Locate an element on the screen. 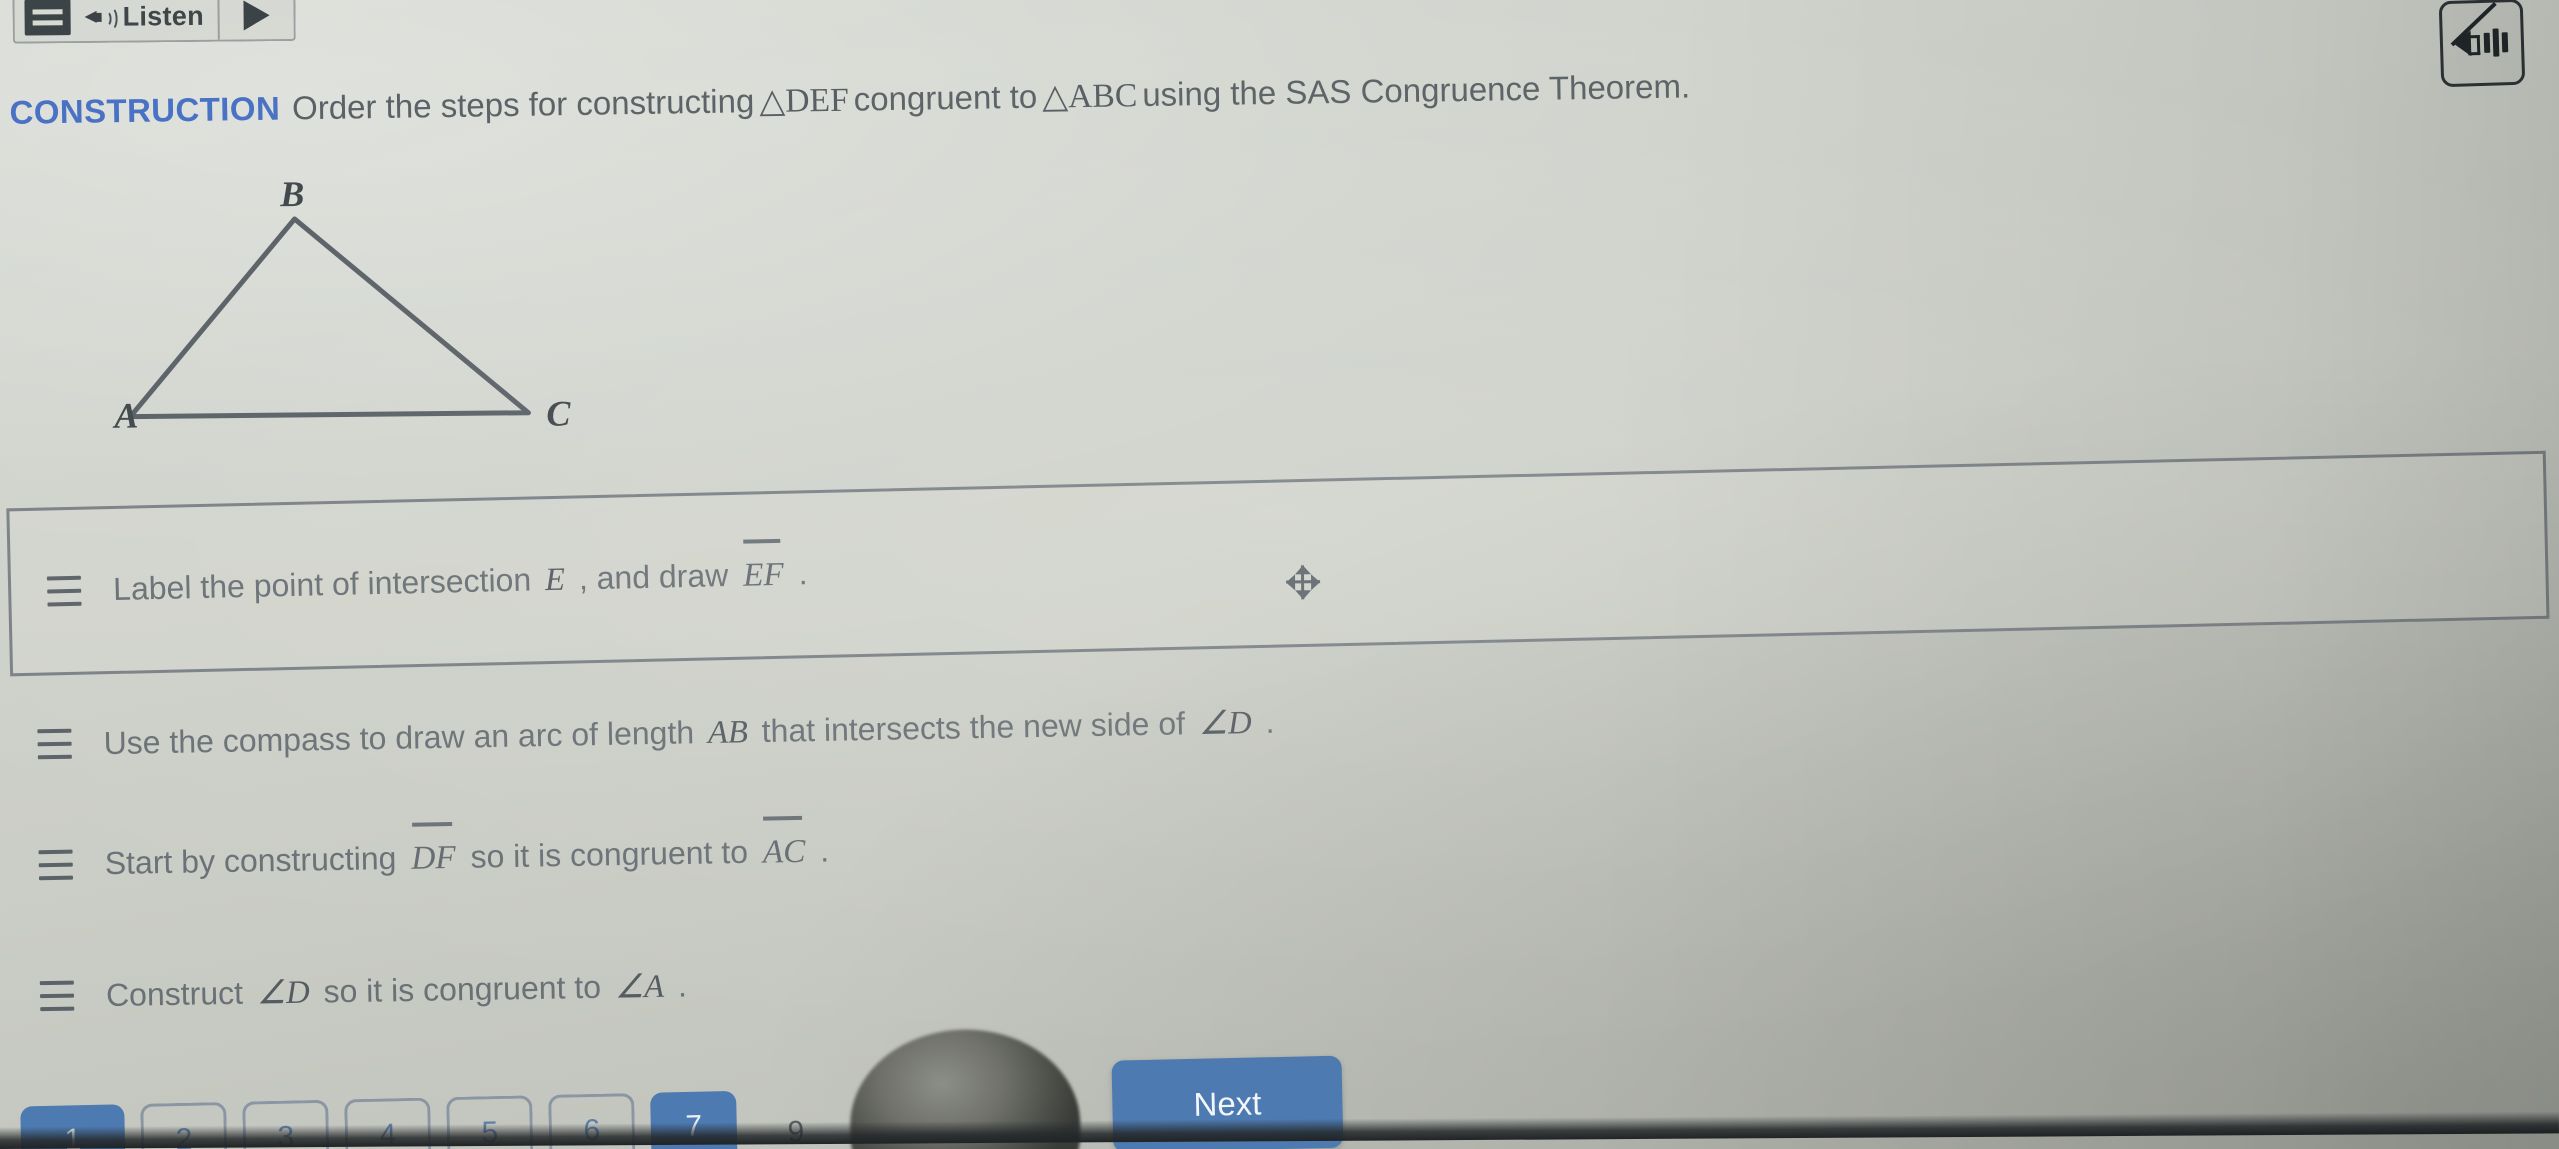 The image size is (2559, 1149). vertex-label-a: A is located at coordinates (126, 415).